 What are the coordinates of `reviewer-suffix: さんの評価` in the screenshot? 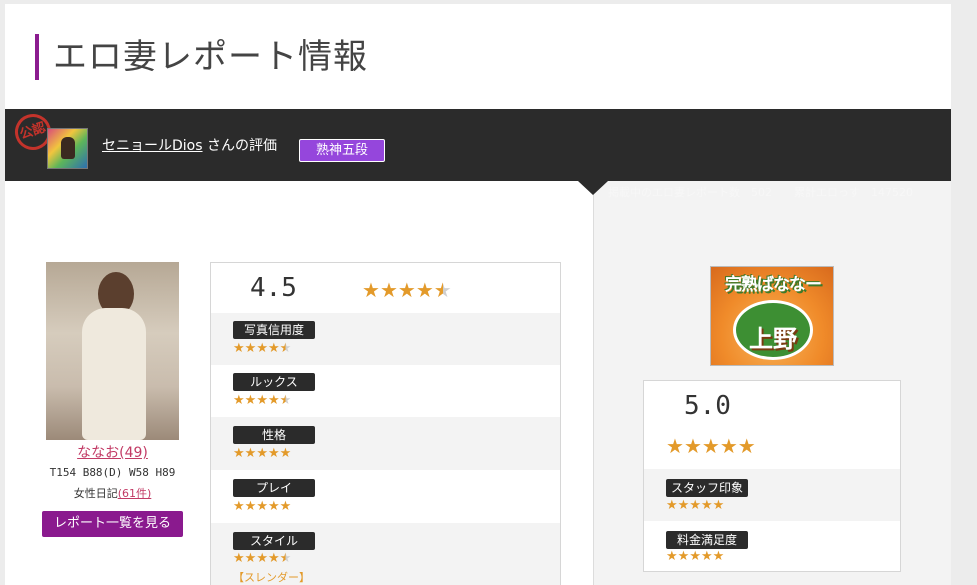 It's located at (239, 146).